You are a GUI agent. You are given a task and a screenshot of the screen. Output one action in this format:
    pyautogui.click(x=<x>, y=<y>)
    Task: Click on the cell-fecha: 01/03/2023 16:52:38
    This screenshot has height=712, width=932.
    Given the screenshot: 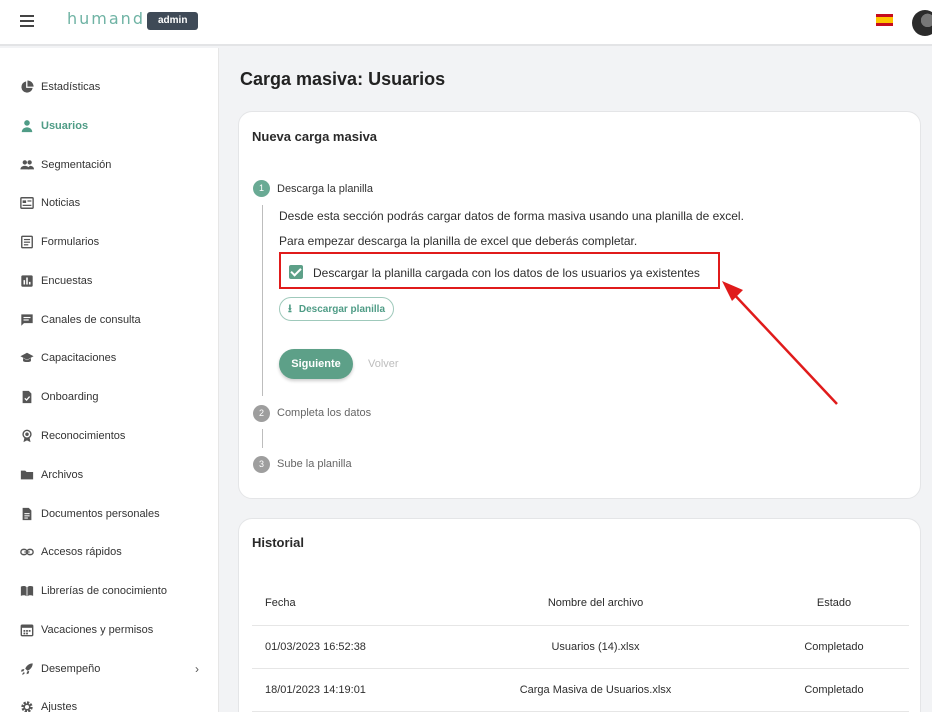 What is the action you would take?
    pyautogui.click(x=342, y=647)
    